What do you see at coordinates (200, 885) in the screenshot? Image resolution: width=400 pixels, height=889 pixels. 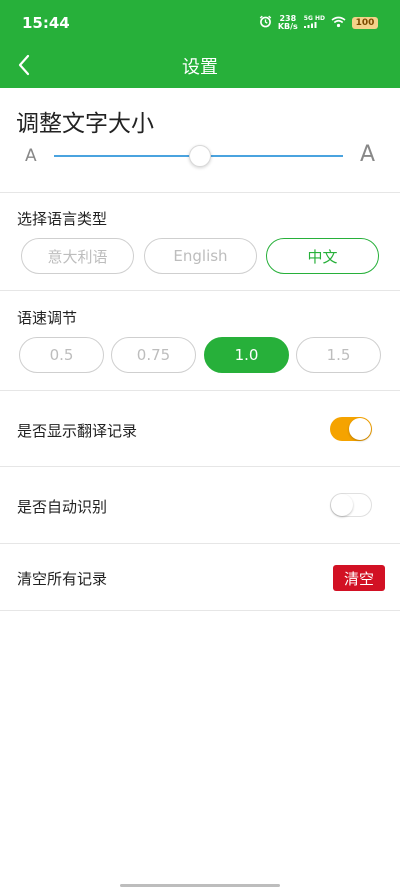 I see `home-indicator` at bounding box center [200, 885].